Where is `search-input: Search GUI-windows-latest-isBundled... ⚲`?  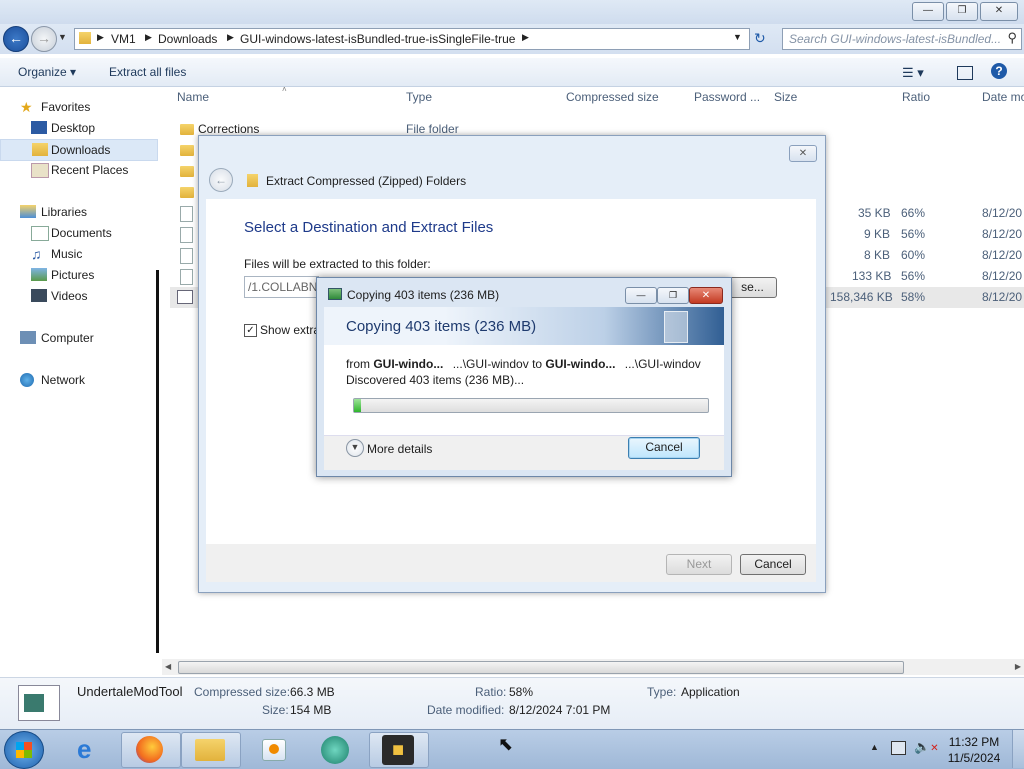
search-input: Search GUI-windows-latest-isBundled... ⚲ is located at coordinates (902, 39).